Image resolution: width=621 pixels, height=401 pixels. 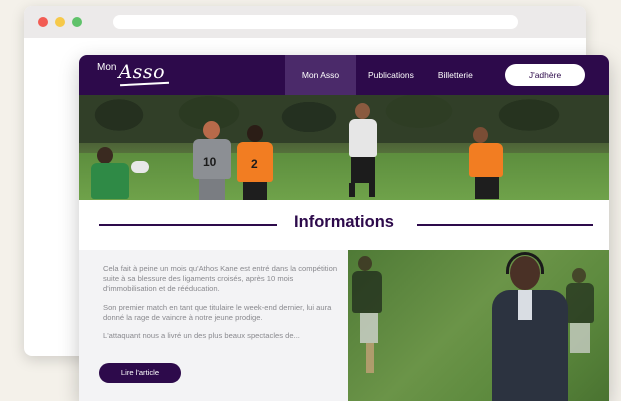 What do you see at coordinates (530, 325) in the screenshot?
I see `photo-coach-with-headset` at bounding box center [530, 325].